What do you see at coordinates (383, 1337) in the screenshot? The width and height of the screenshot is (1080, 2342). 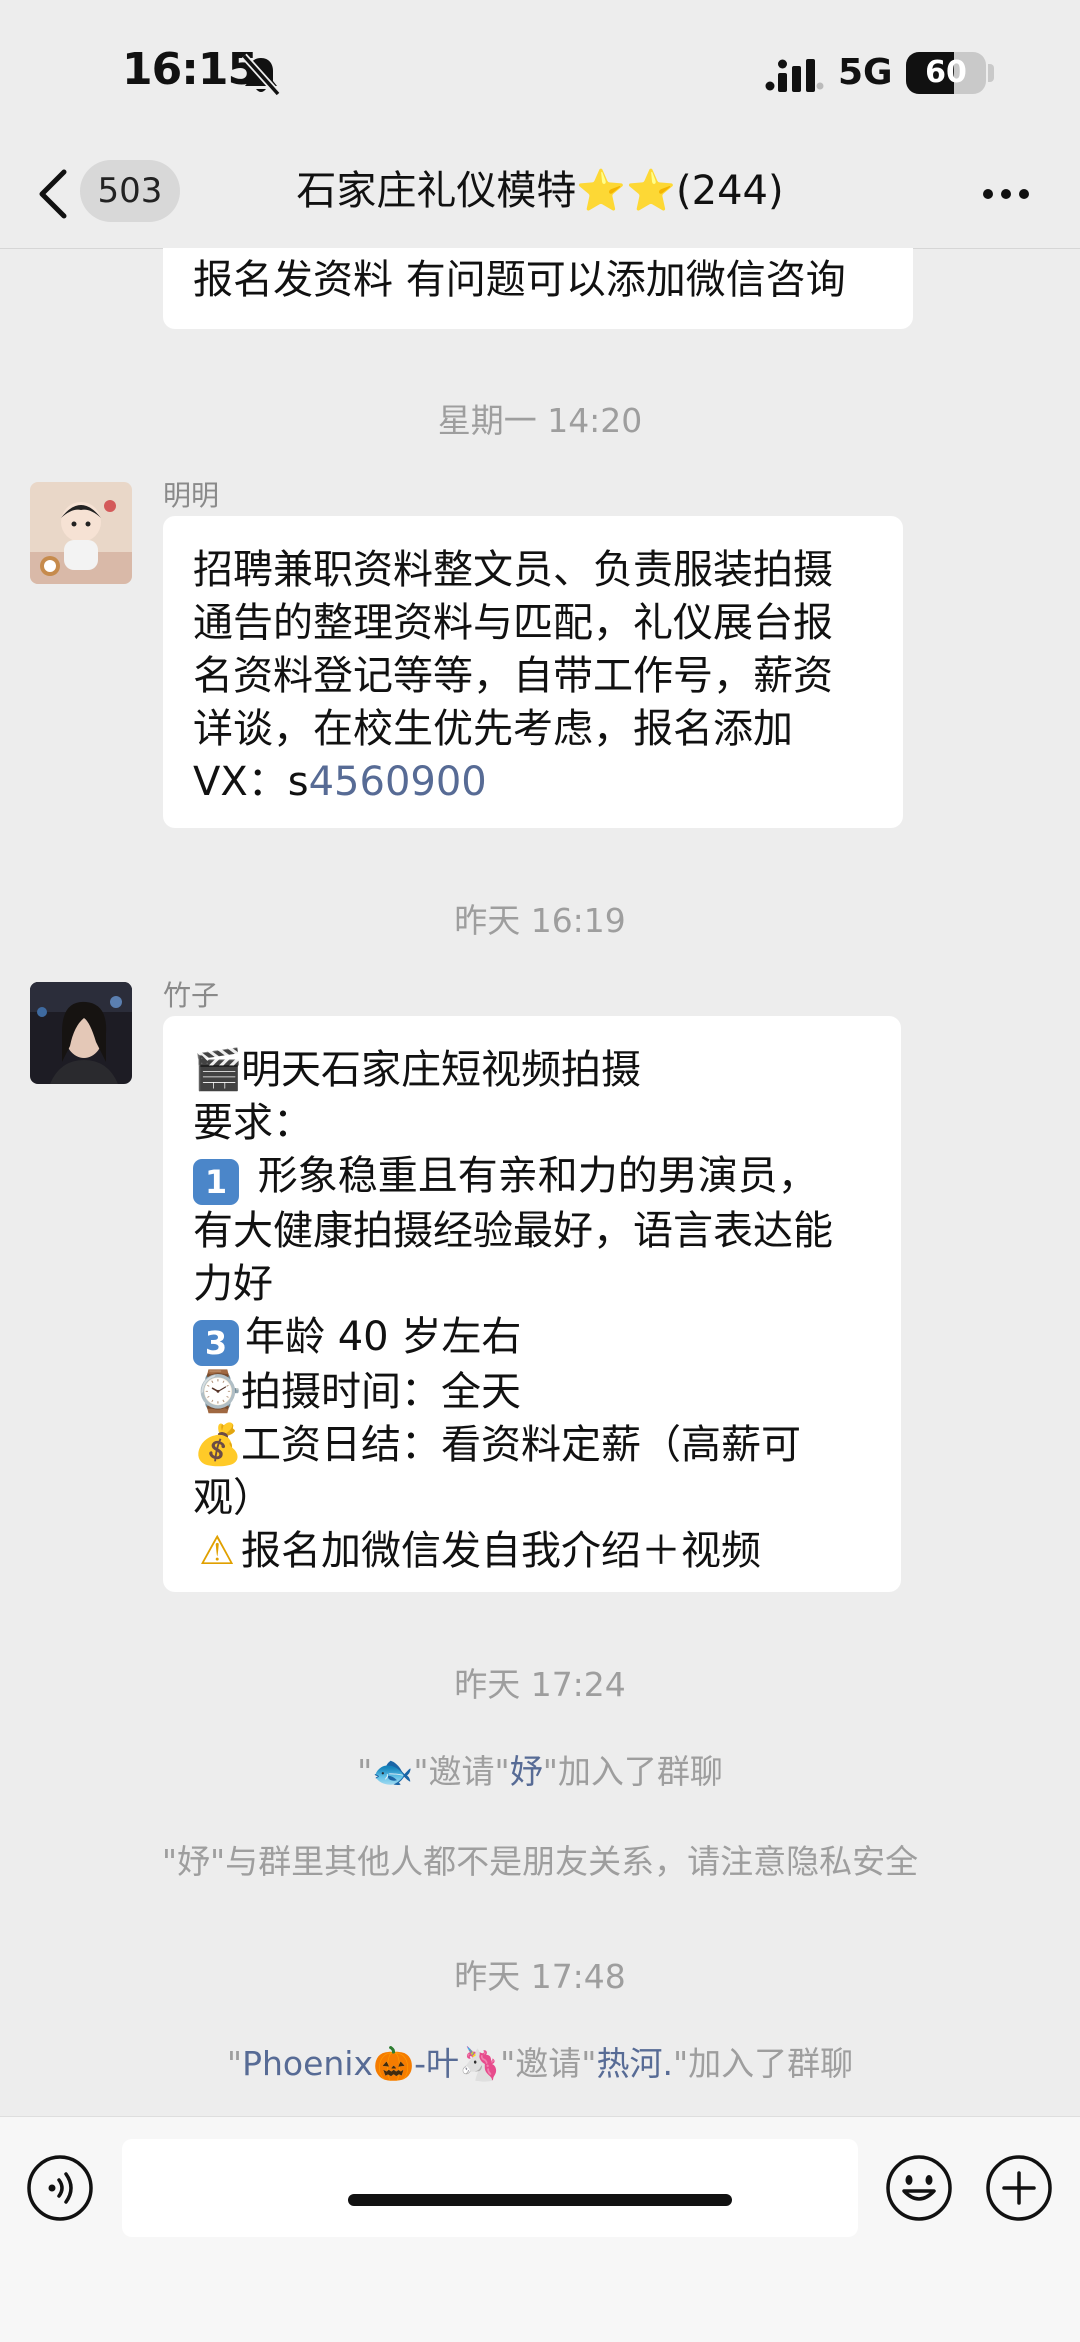 I see `message-line-text: 年龄 40 岁左右` at bounding box center [383, 1337].